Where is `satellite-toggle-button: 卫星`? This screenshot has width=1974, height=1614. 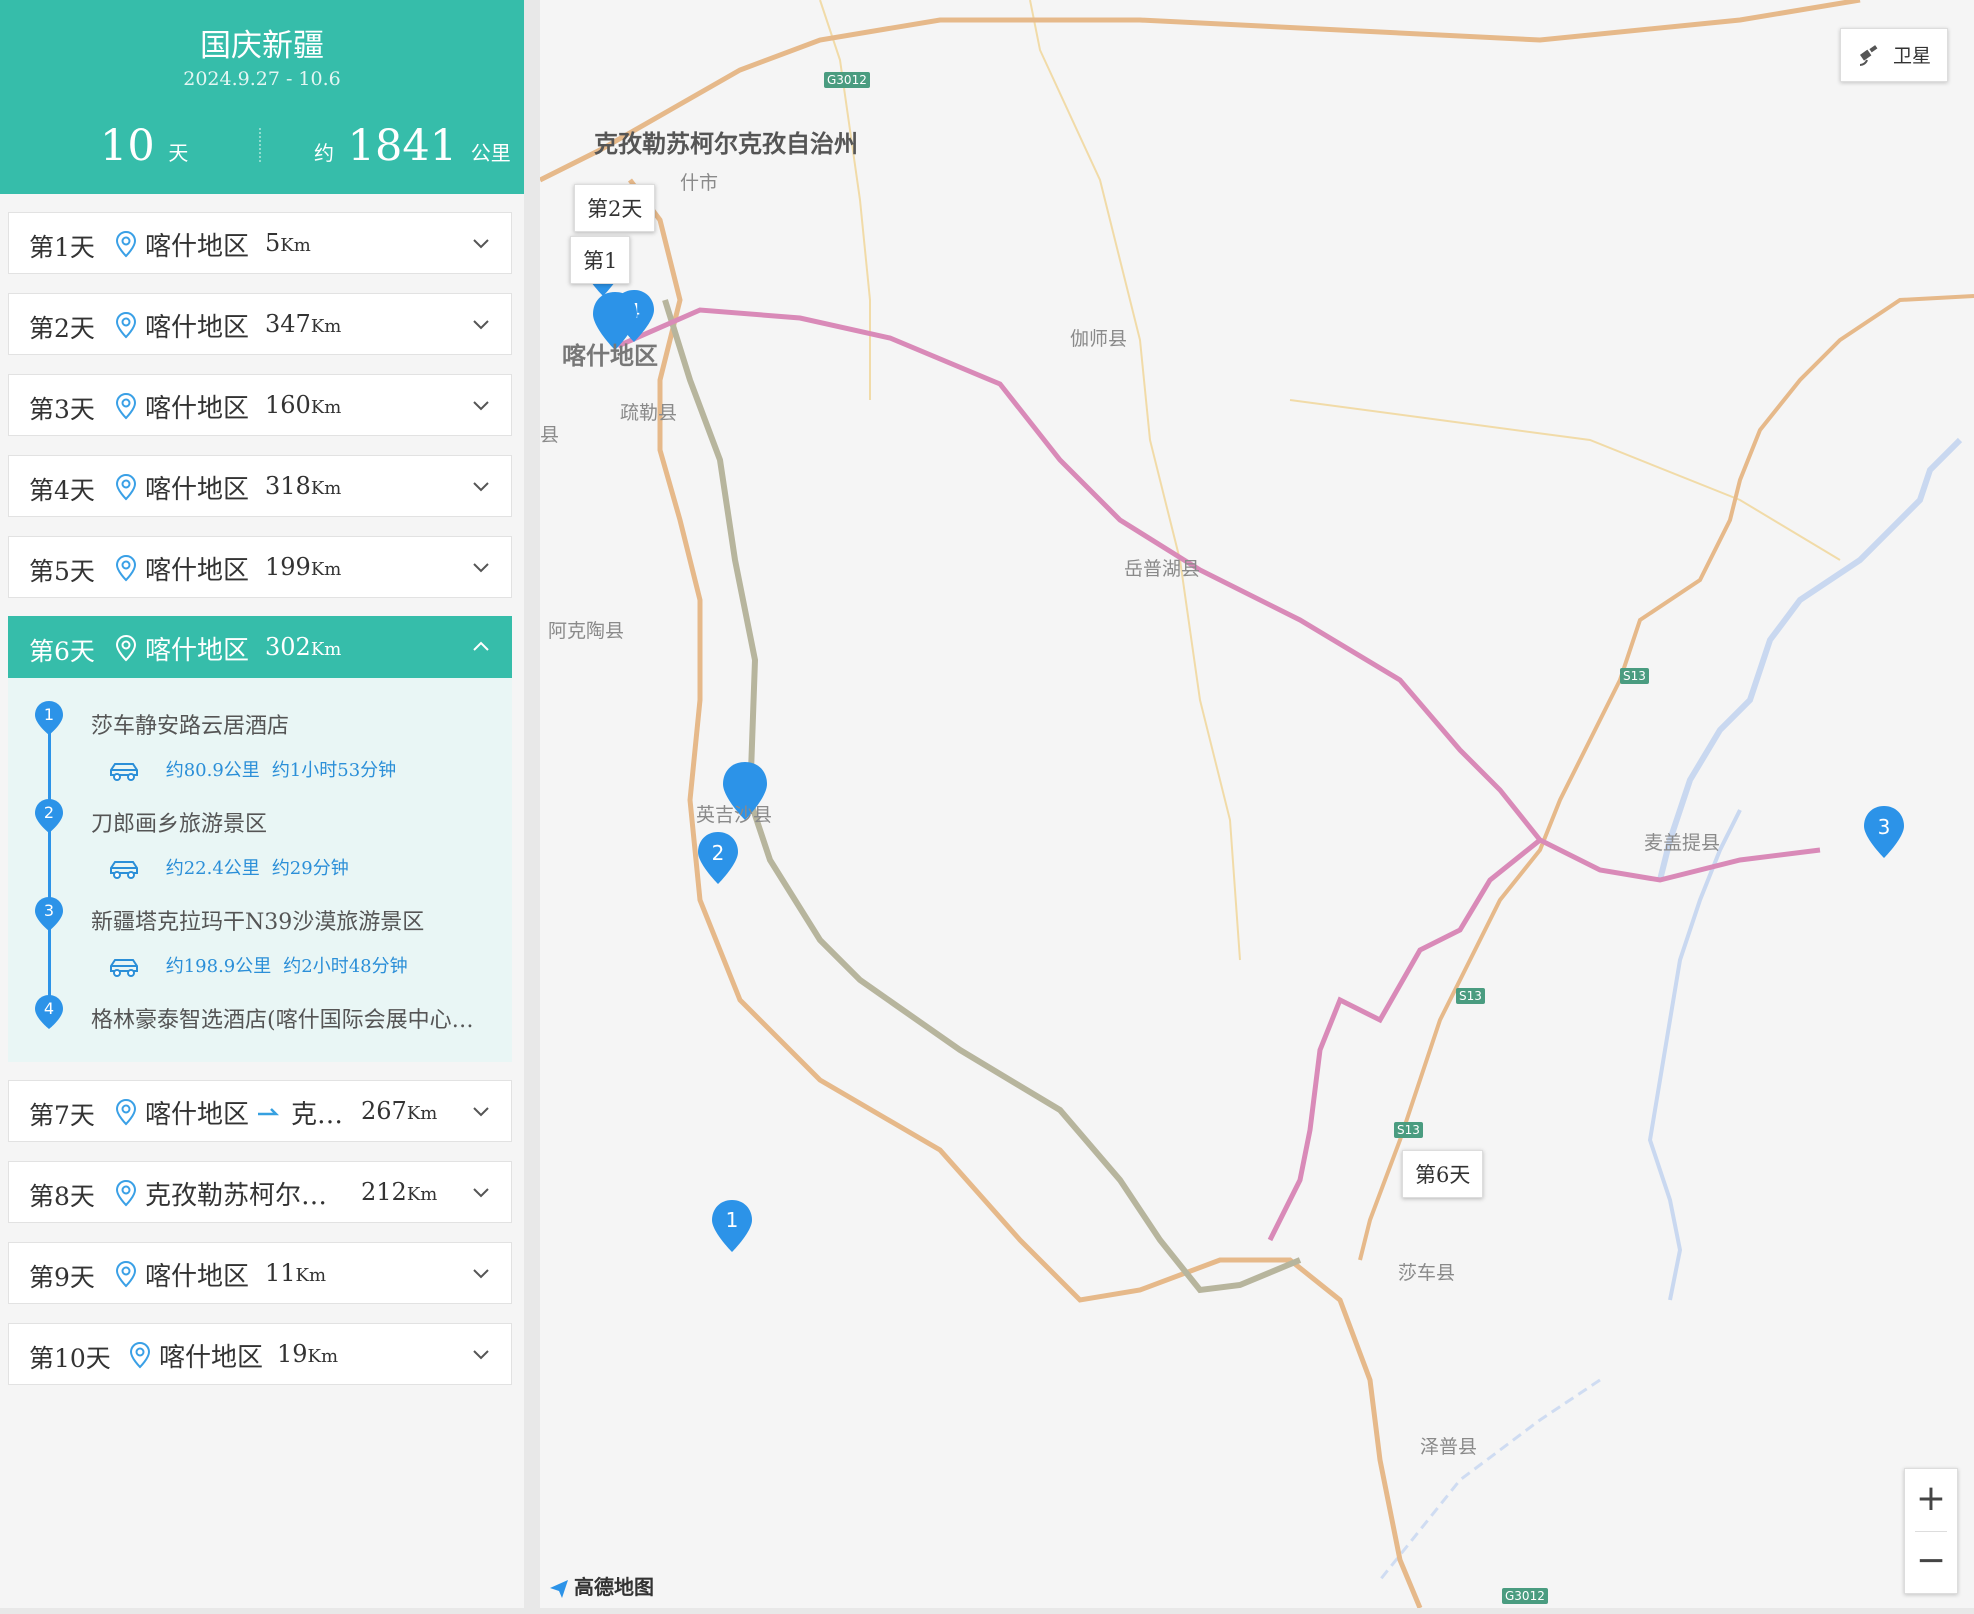
satellite-toggle-button: 卫星 is located at coordinates (1894, 55).